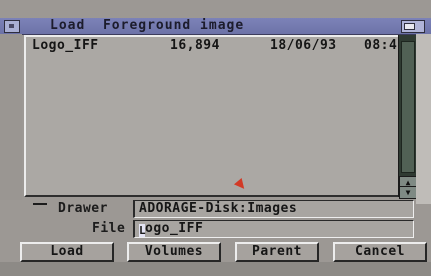 The width and height of the screenshot is (431, 276). Describe the element at coordinates (381, 45) in the screenshot. I see `file-time: 08:4` at that location.